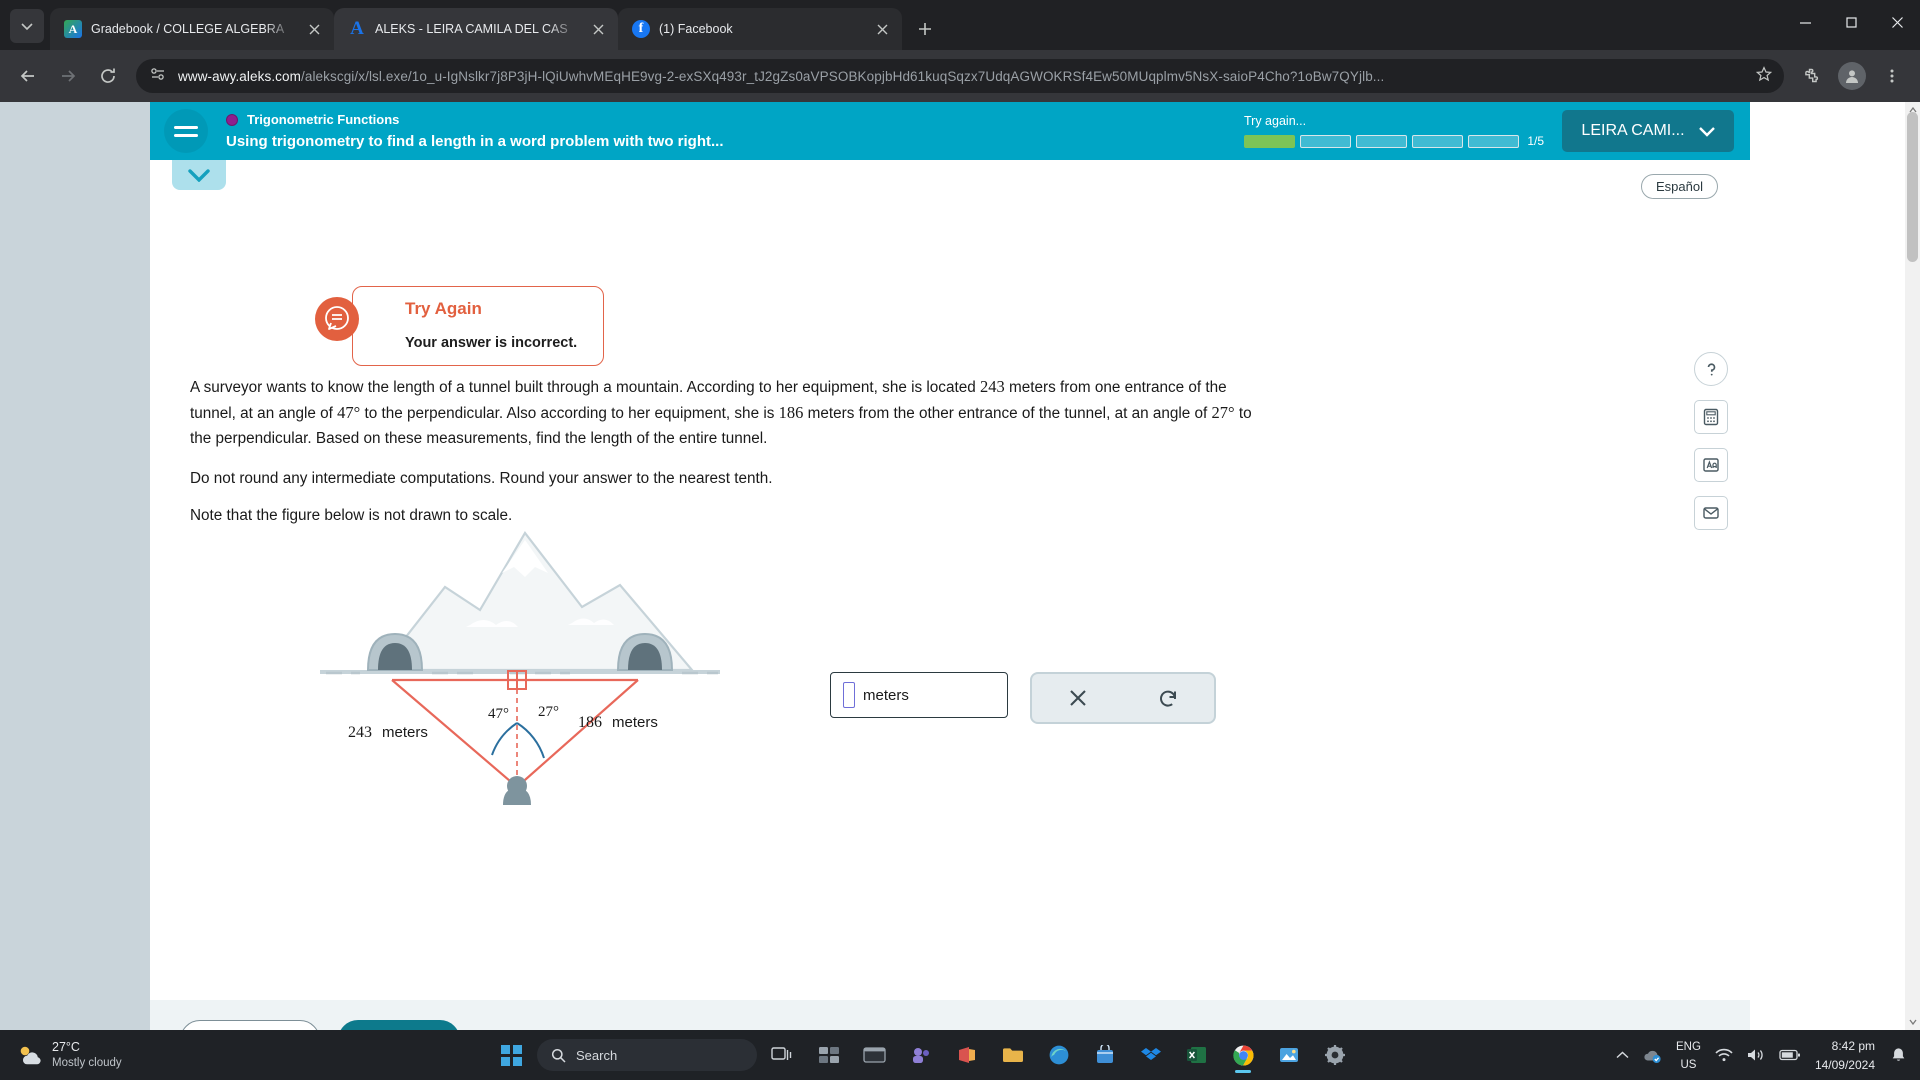  What do you see at coordinates (1790, 1055) in the screenshot?
I see `battery-icon` at bounding box center [1790, 1055].